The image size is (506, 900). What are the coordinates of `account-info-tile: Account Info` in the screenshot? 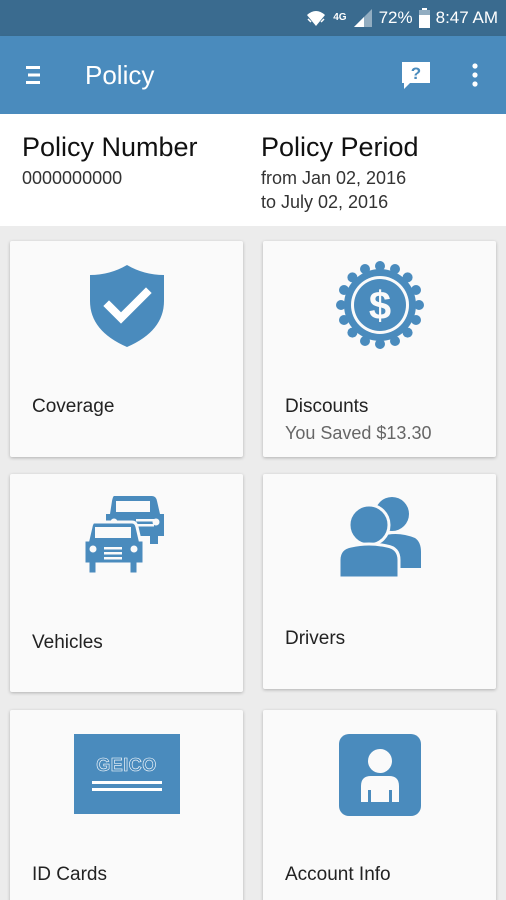 It's located at (379, 805).